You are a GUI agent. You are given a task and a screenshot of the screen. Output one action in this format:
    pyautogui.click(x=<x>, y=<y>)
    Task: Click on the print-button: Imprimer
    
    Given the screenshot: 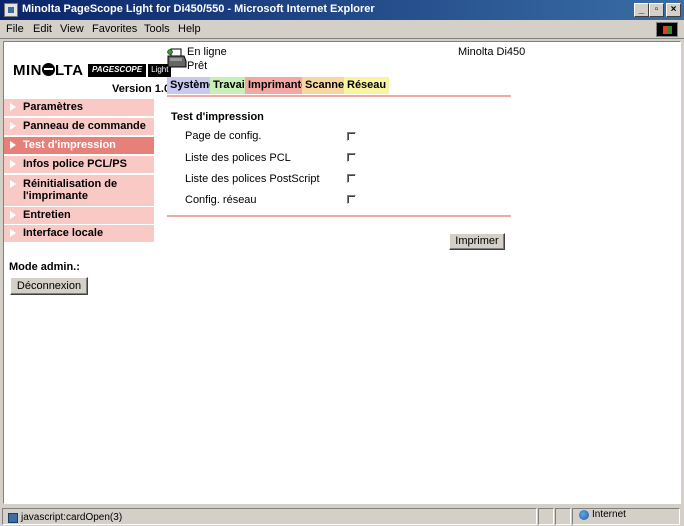 What is the action you would take?
    pyautogui.click(x=477, y=241)
    